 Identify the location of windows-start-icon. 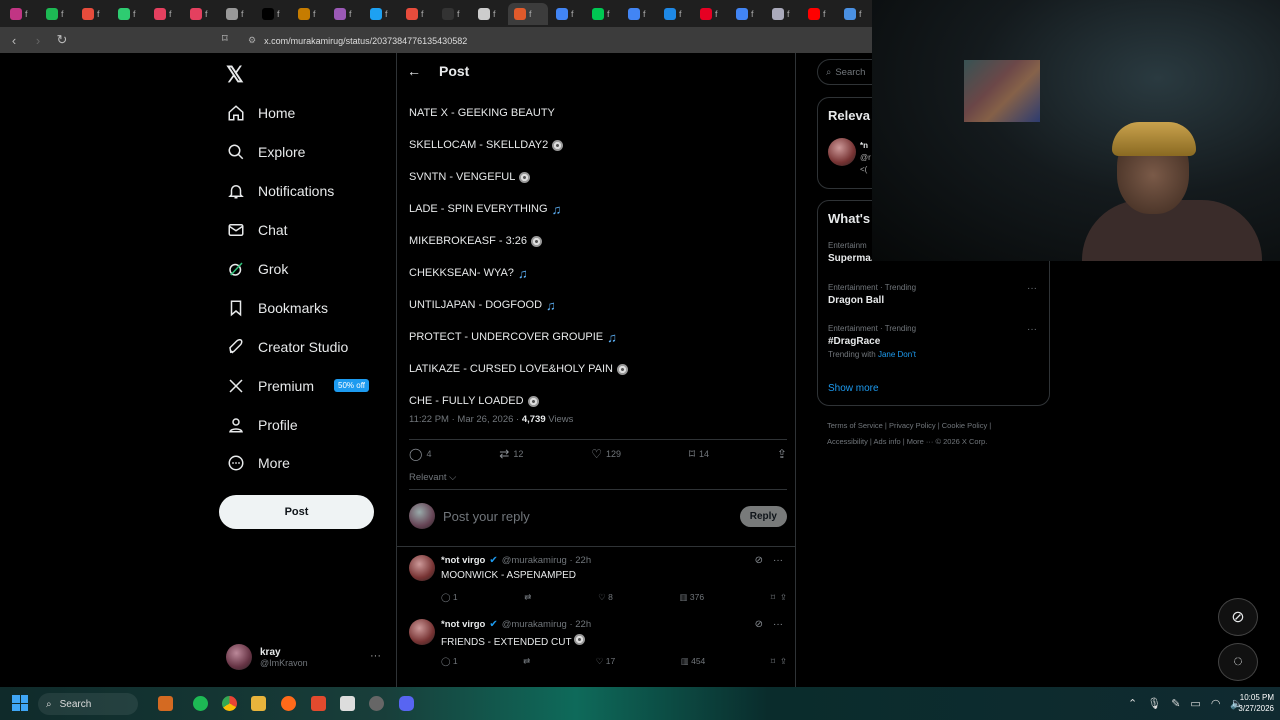
(20, 703).